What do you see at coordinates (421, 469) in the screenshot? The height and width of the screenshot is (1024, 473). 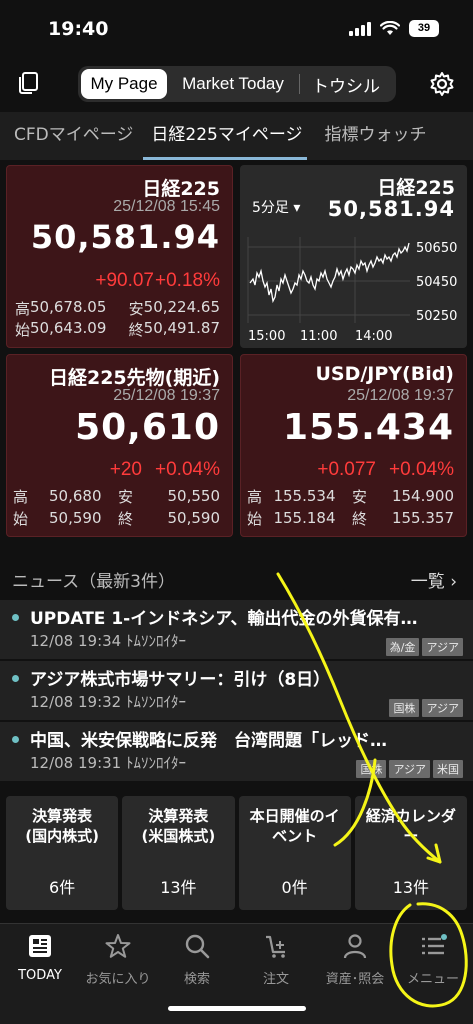 I see `card-change-pct: +0.04%` at bounding box center [421, 469].